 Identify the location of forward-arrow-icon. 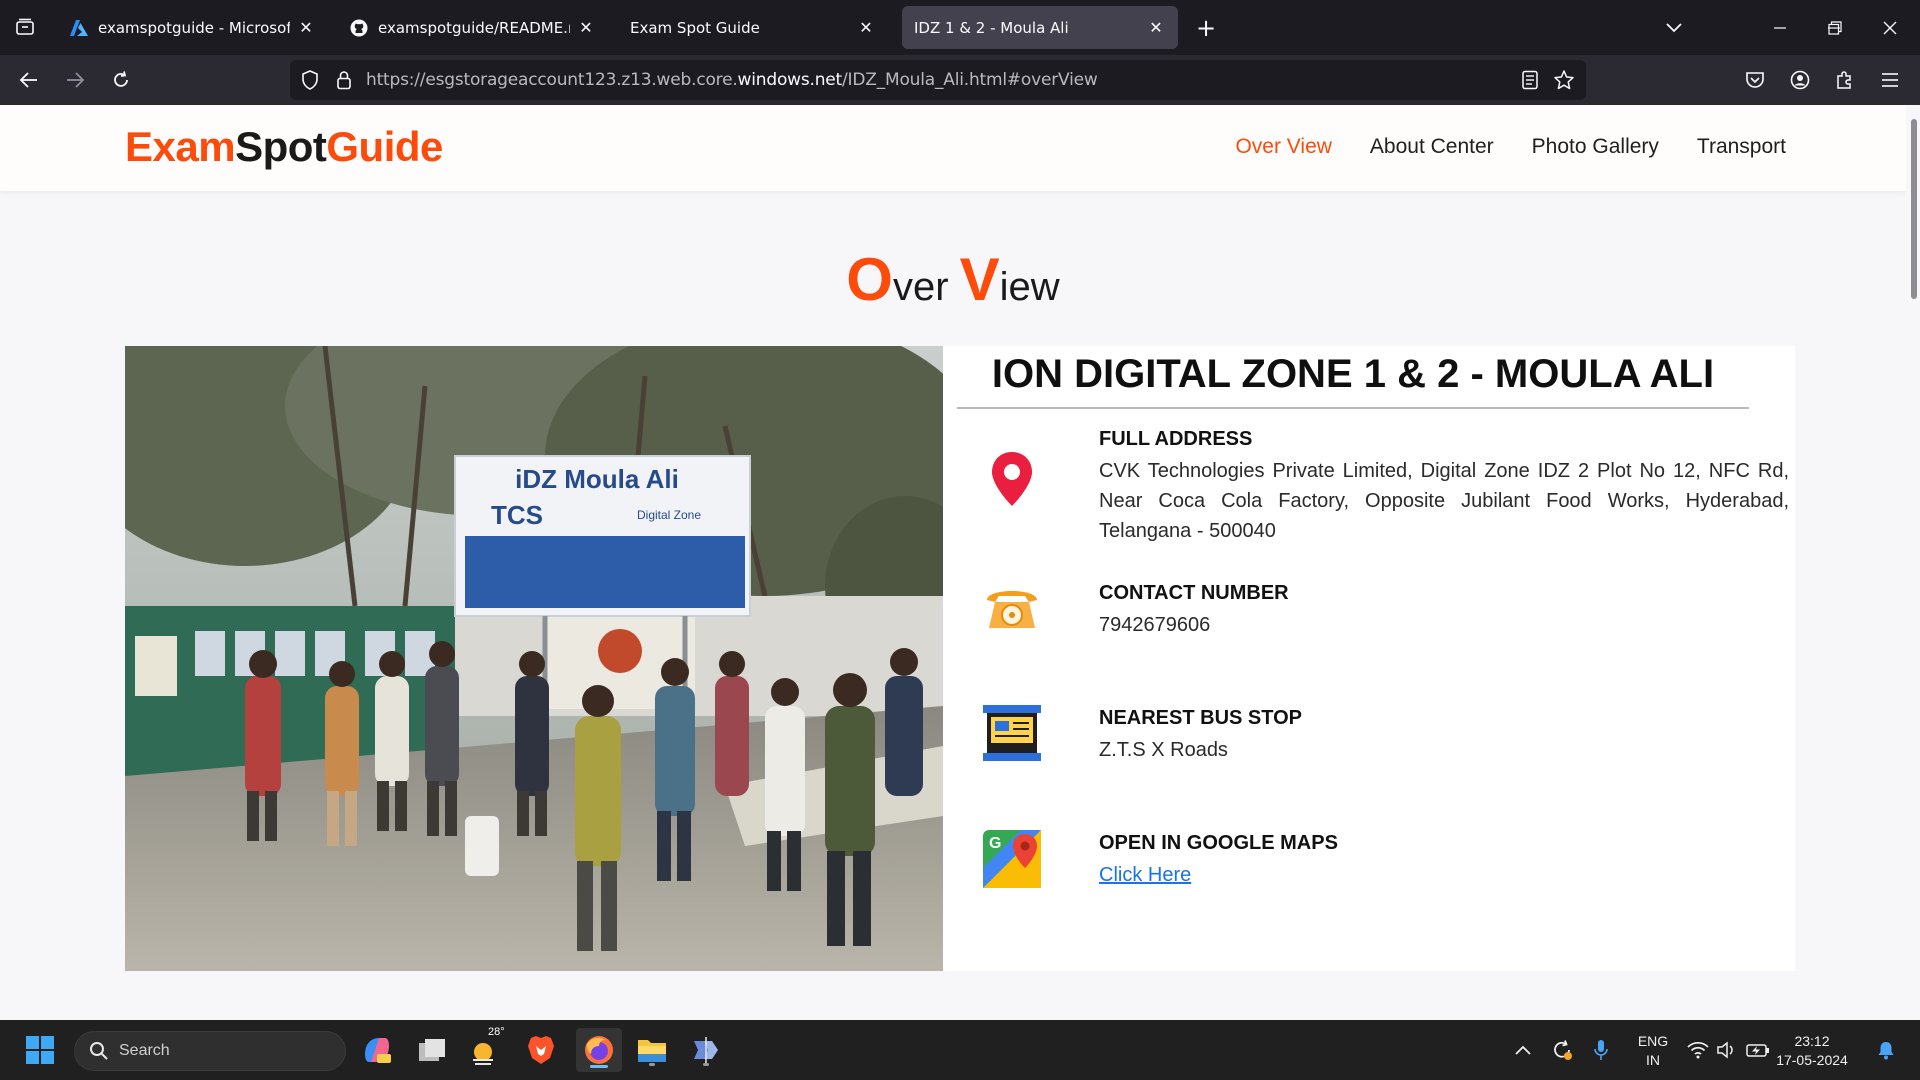
(76, 80).